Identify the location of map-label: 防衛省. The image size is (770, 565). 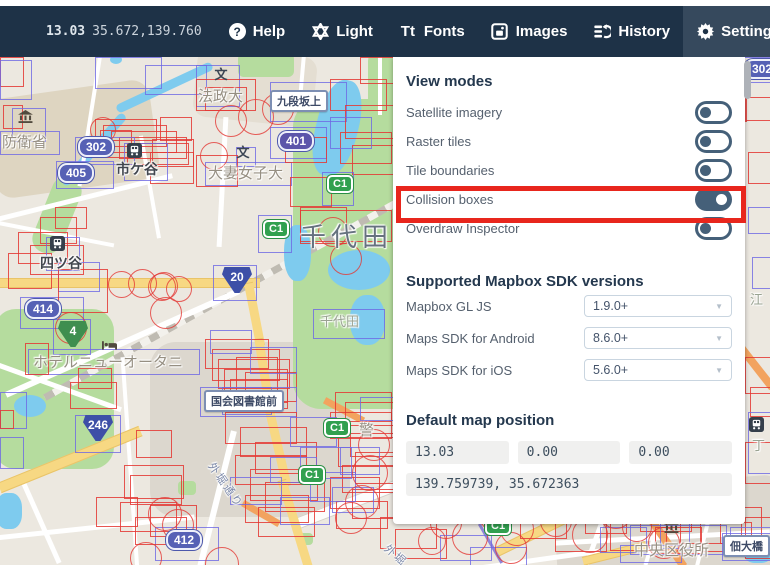
(25, 142).